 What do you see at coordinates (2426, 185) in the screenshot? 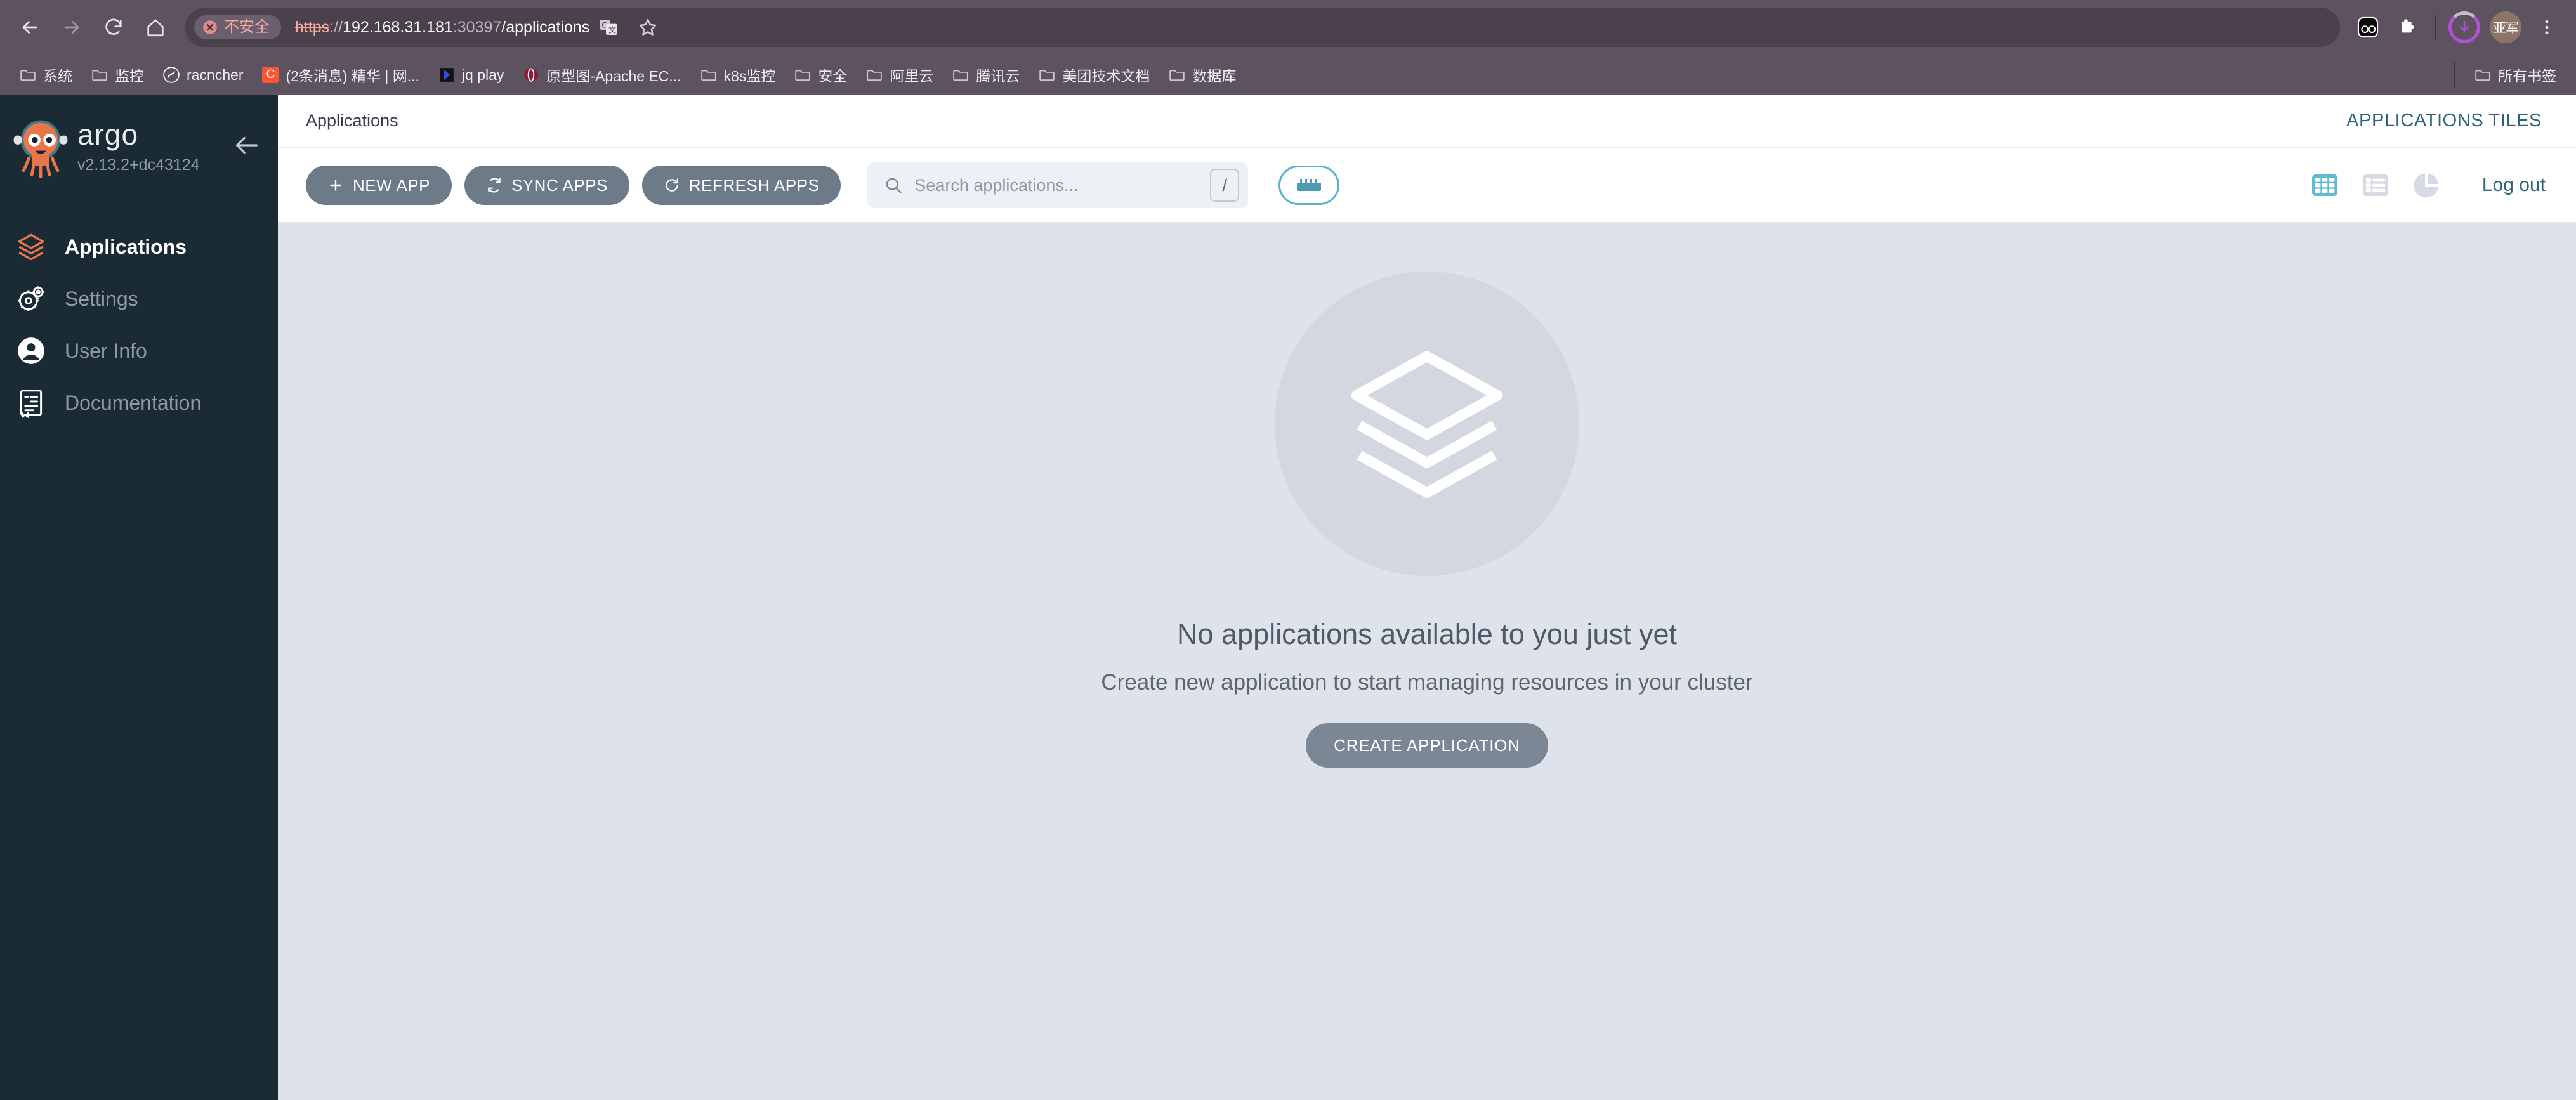
I see `summary-view-button` at bounding box center [2426, 185].